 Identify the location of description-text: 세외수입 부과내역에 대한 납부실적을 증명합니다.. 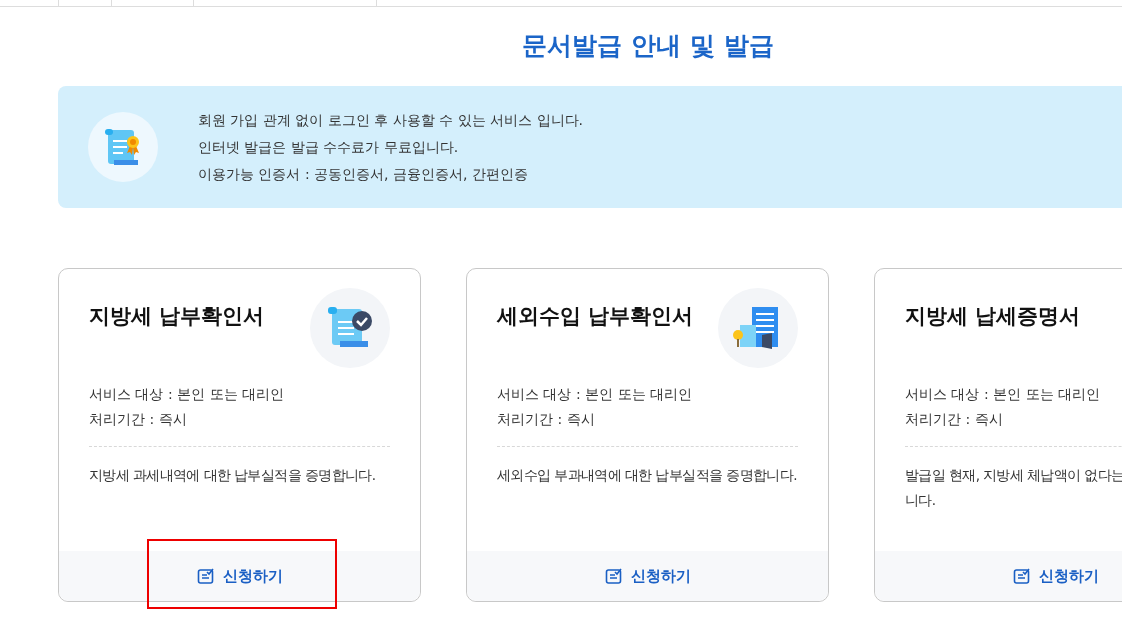
(647, 475).